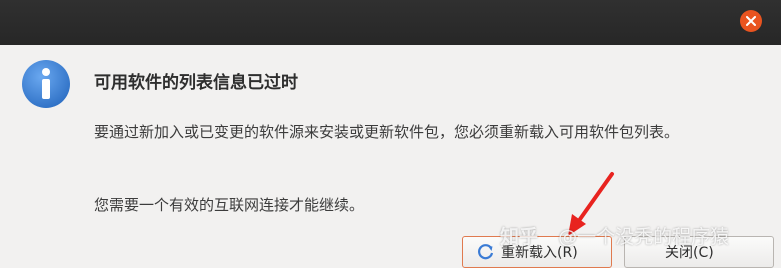 This screenshot has height=268, width=781. I want to click on dialog-heading: 可用软件的列表信息已过时, so click(196, 83).